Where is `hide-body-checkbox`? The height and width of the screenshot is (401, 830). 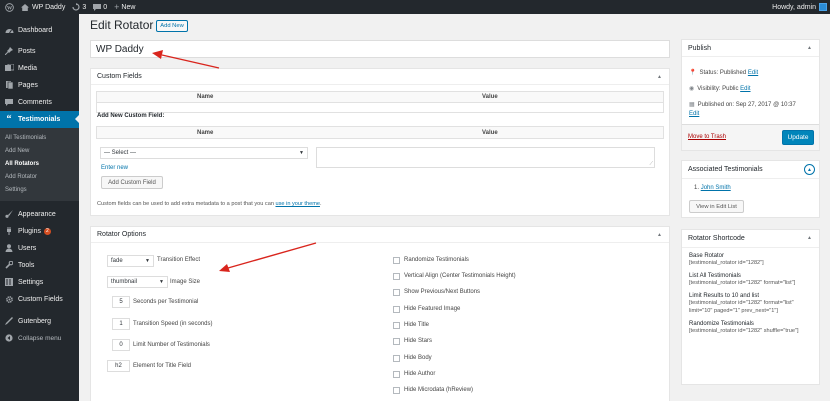
hide-body-checkbox is located at coordinates (396, 358).